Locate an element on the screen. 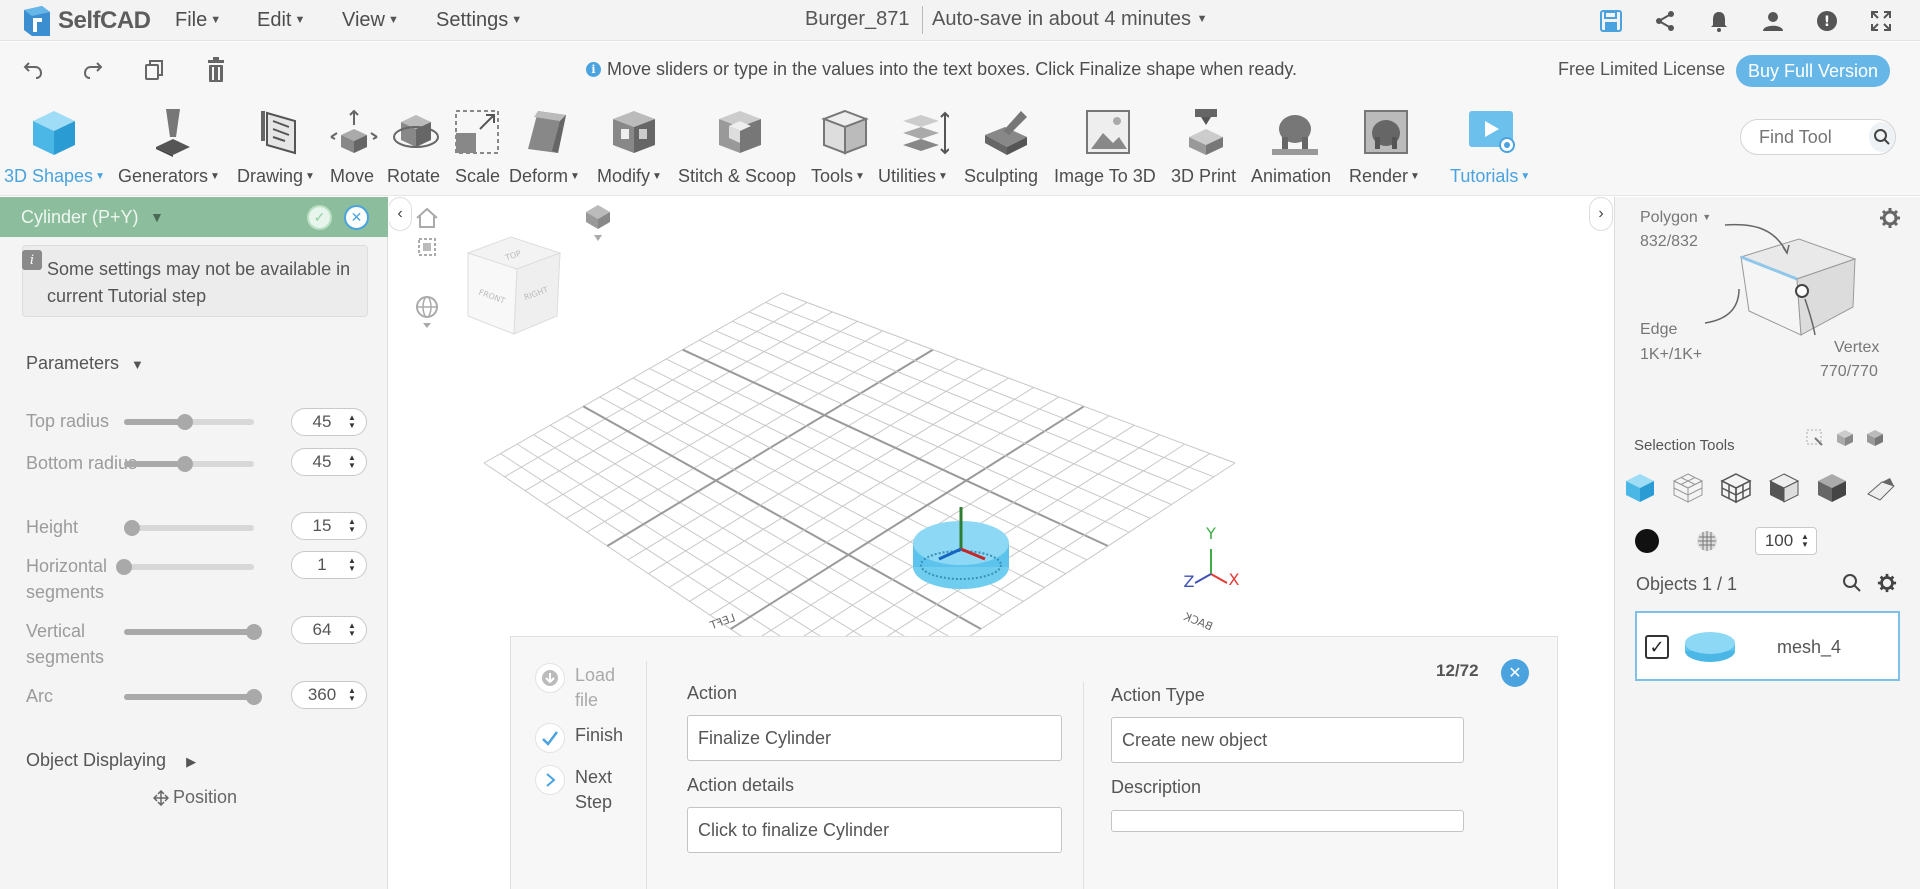 Image resolution: width=1920 pixels, height=889 pixels. panel-dropdown-caret-icon: ▼ is located at coordinates (157, 217).